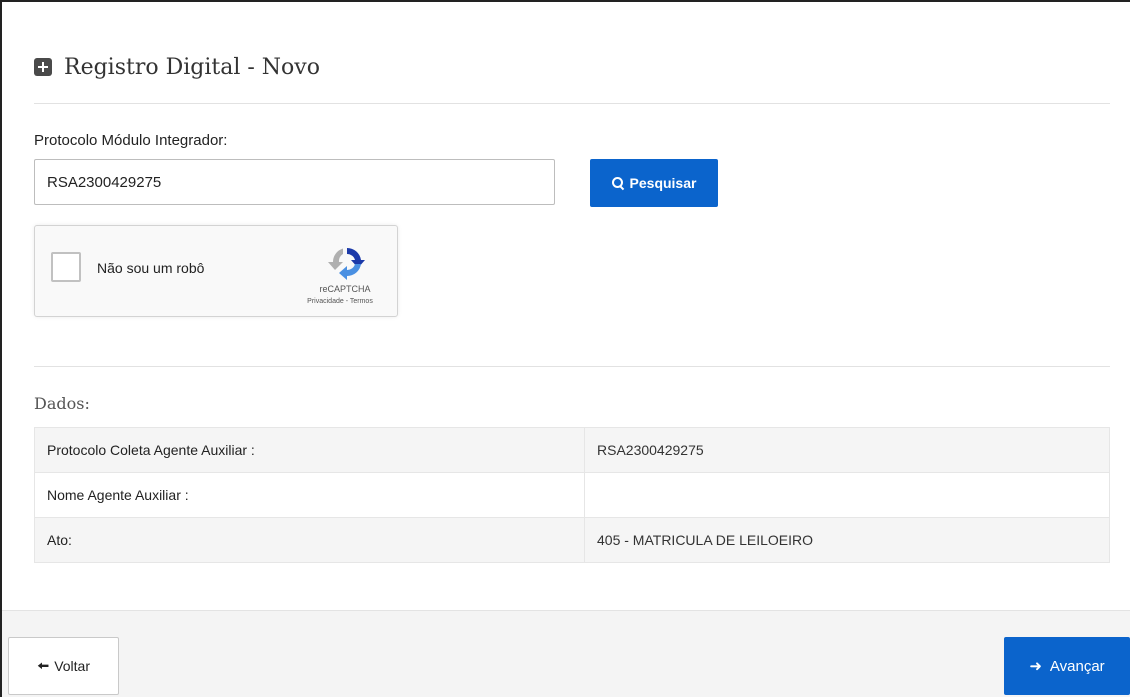 This screenshot has width=1130, height=697. I want to click on recaptcha-checkbox-label: Não sou um robô, so click(151, 268).